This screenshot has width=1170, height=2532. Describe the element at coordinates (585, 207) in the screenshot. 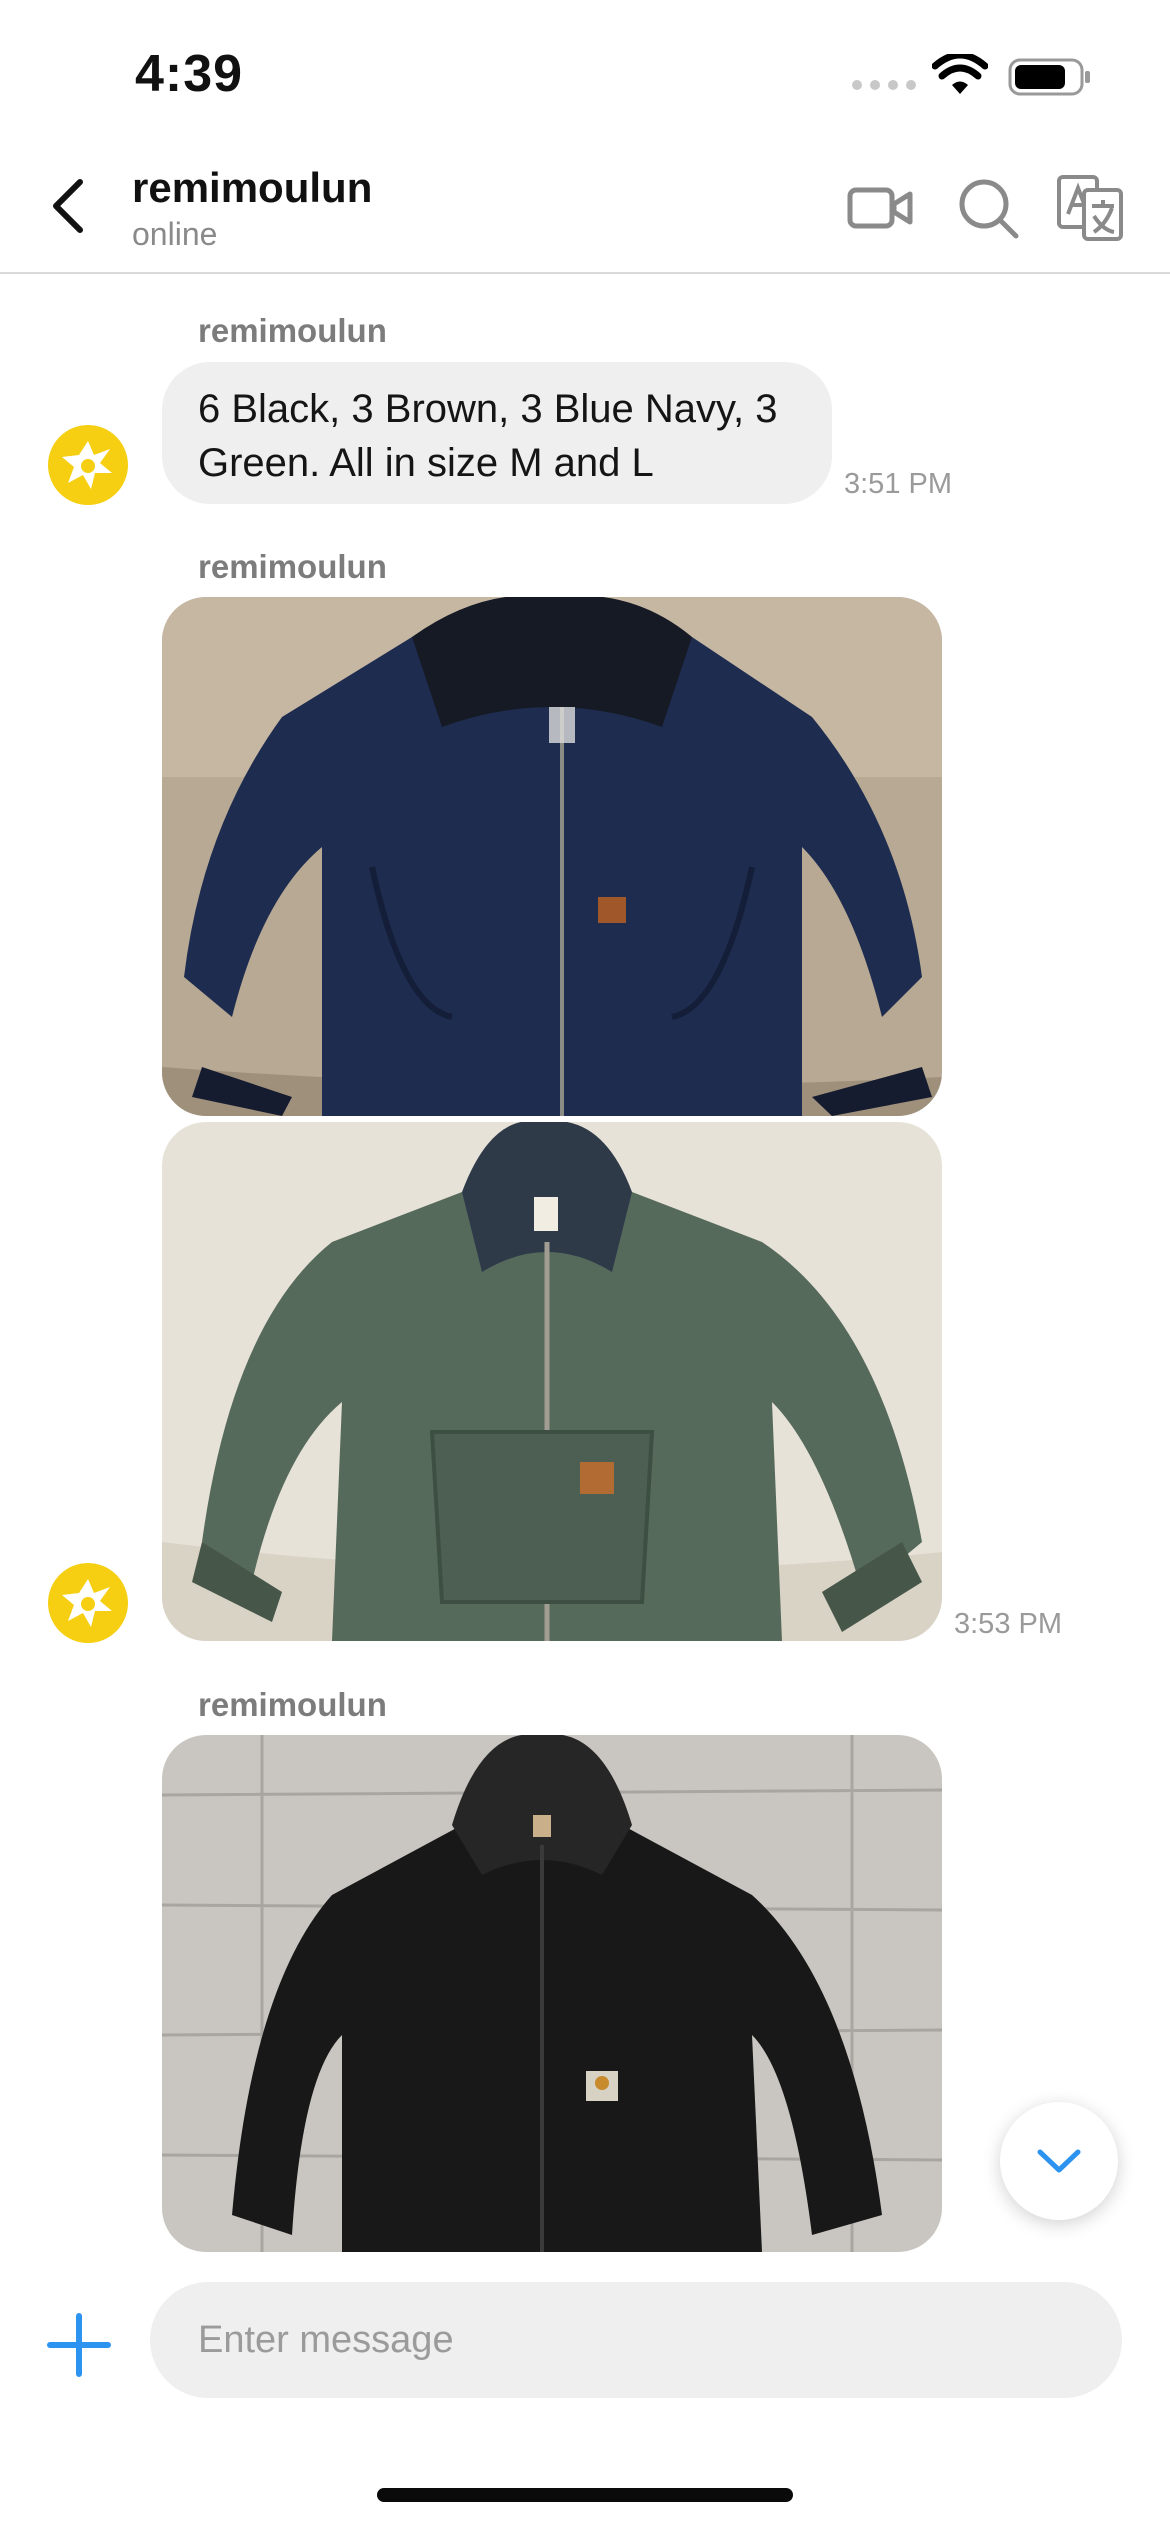

I see `chat-header: remimoulun online` at that location.